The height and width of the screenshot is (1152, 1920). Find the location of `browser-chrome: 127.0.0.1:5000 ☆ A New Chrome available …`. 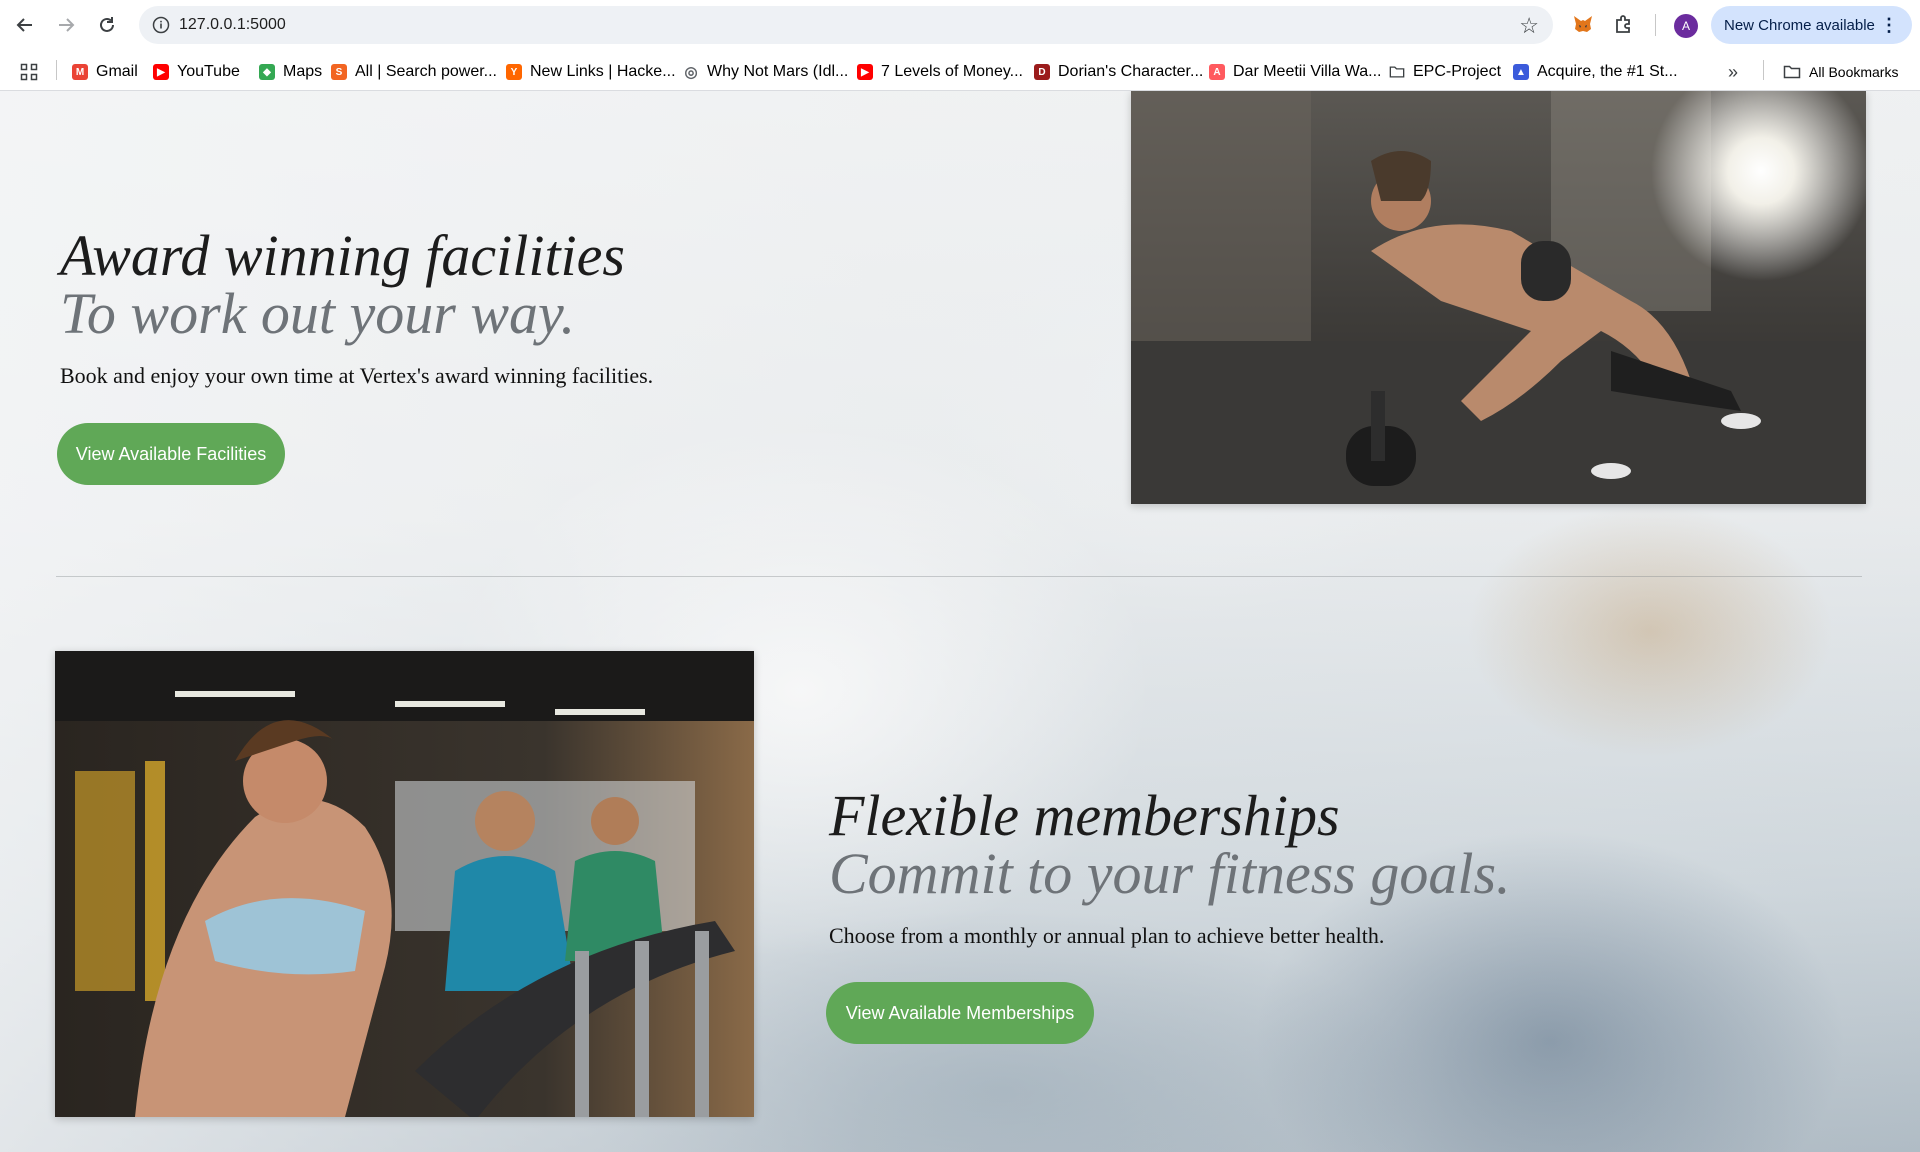

browser-chrome: 127.0.0.1:5000 ☆ A New Chrome available … is located at coordinates (960, 45).